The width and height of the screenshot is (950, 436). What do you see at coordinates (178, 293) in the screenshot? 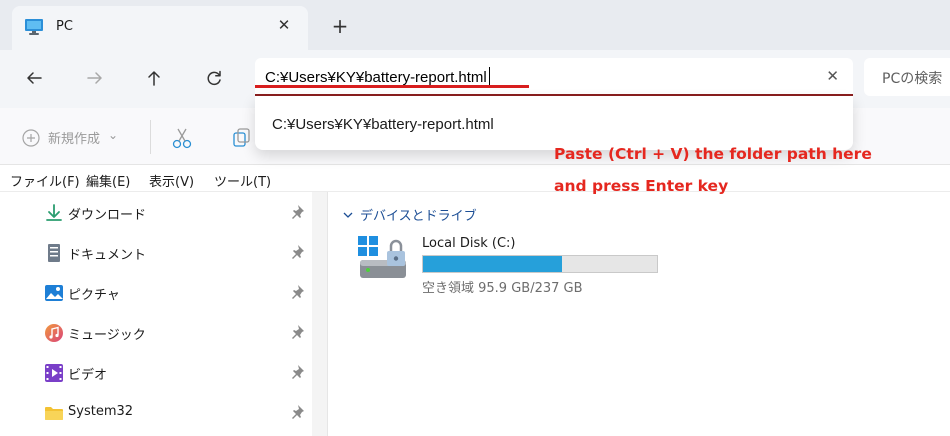
I see `sidebar-item-pictures: ピクチャ` at bounding box center [178, 293].